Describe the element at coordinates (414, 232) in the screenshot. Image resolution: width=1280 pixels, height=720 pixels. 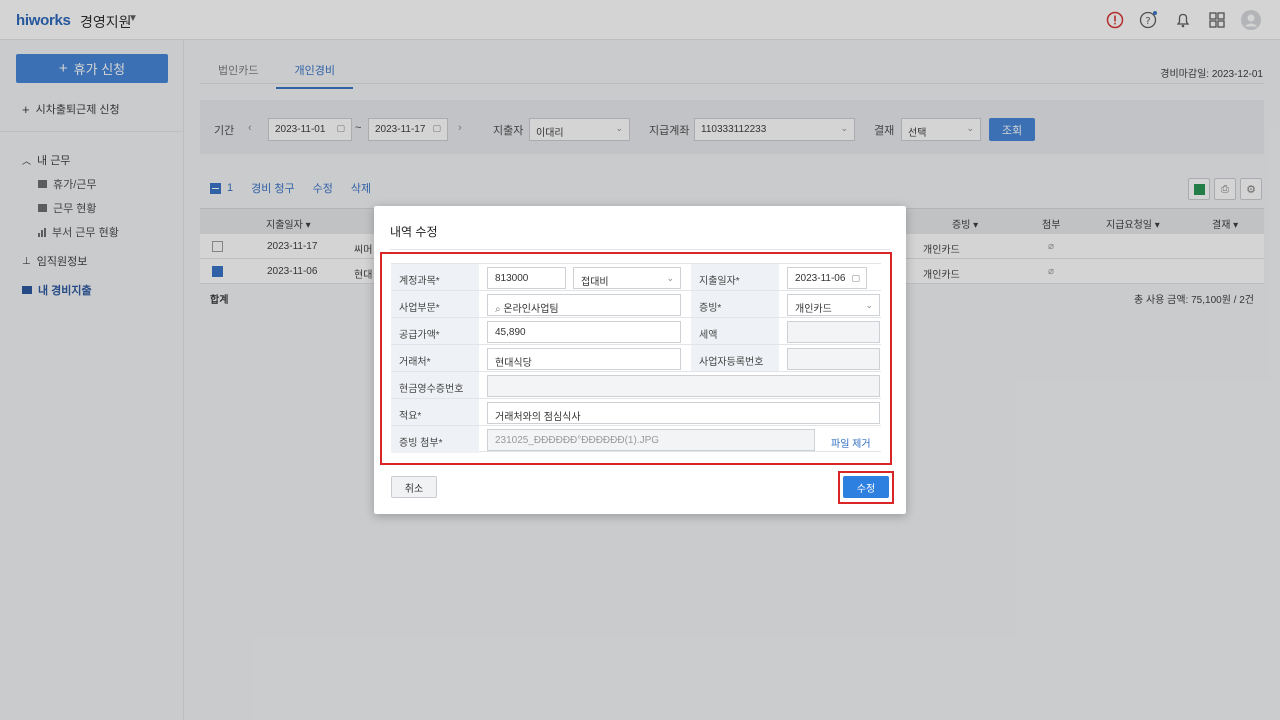
I see `modal-title: 내역 수정` at that location.